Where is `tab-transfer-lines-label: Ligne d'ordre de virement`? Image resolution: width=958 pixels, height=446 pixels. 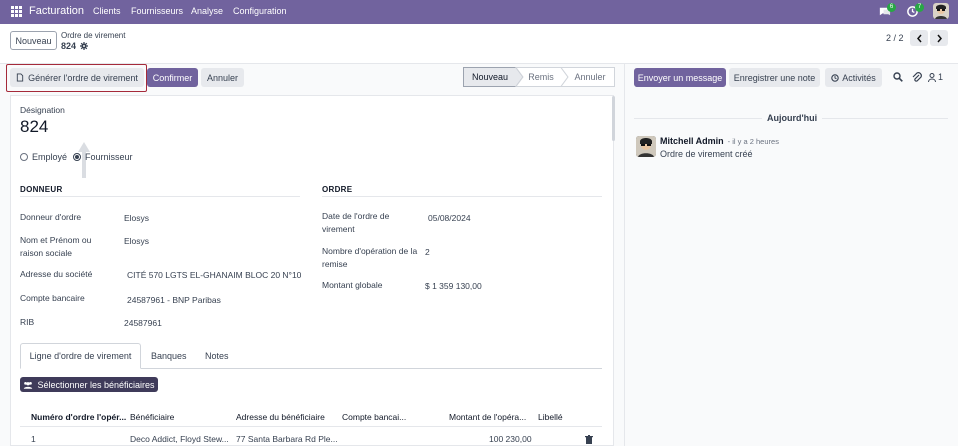 tab-transfer-lines-label: Ligne d'ordre de virement is located at coordinates (80, 356).